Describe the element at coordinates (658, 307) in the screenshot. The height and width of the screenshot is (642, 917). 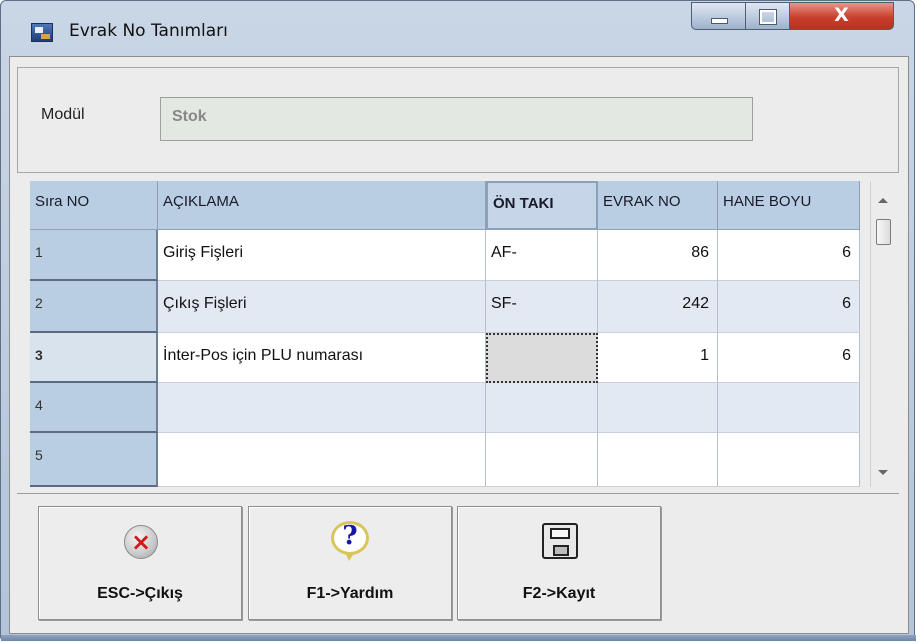
I see `cell-evrak-no: 242` at that location.